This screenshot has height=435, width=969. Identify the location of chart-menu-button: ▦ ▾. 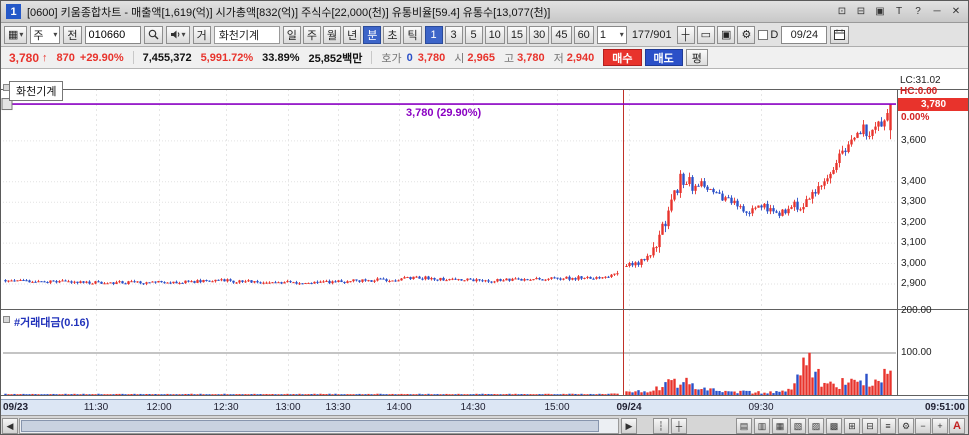
(16, 34).